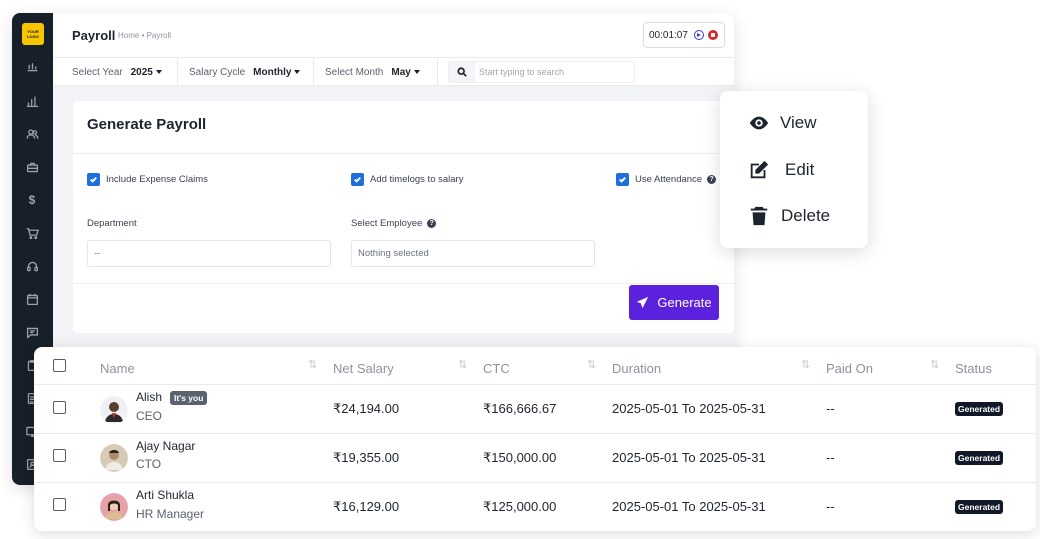 The width and height of the screenshot is (1040, 539). I want to click on department-select: --, so click(209, 253).